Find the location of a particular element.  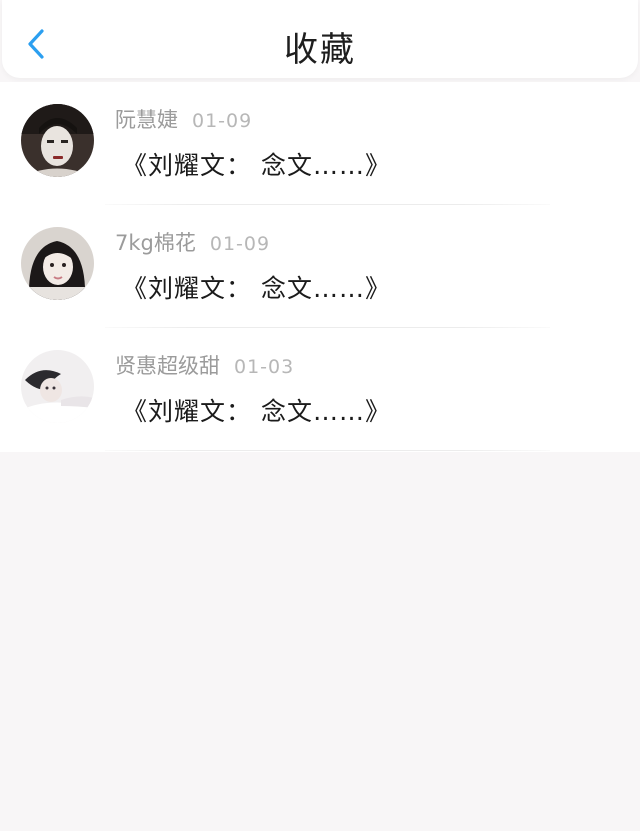

user-name: 阮慧婕 is located at coordinates (146, 120).